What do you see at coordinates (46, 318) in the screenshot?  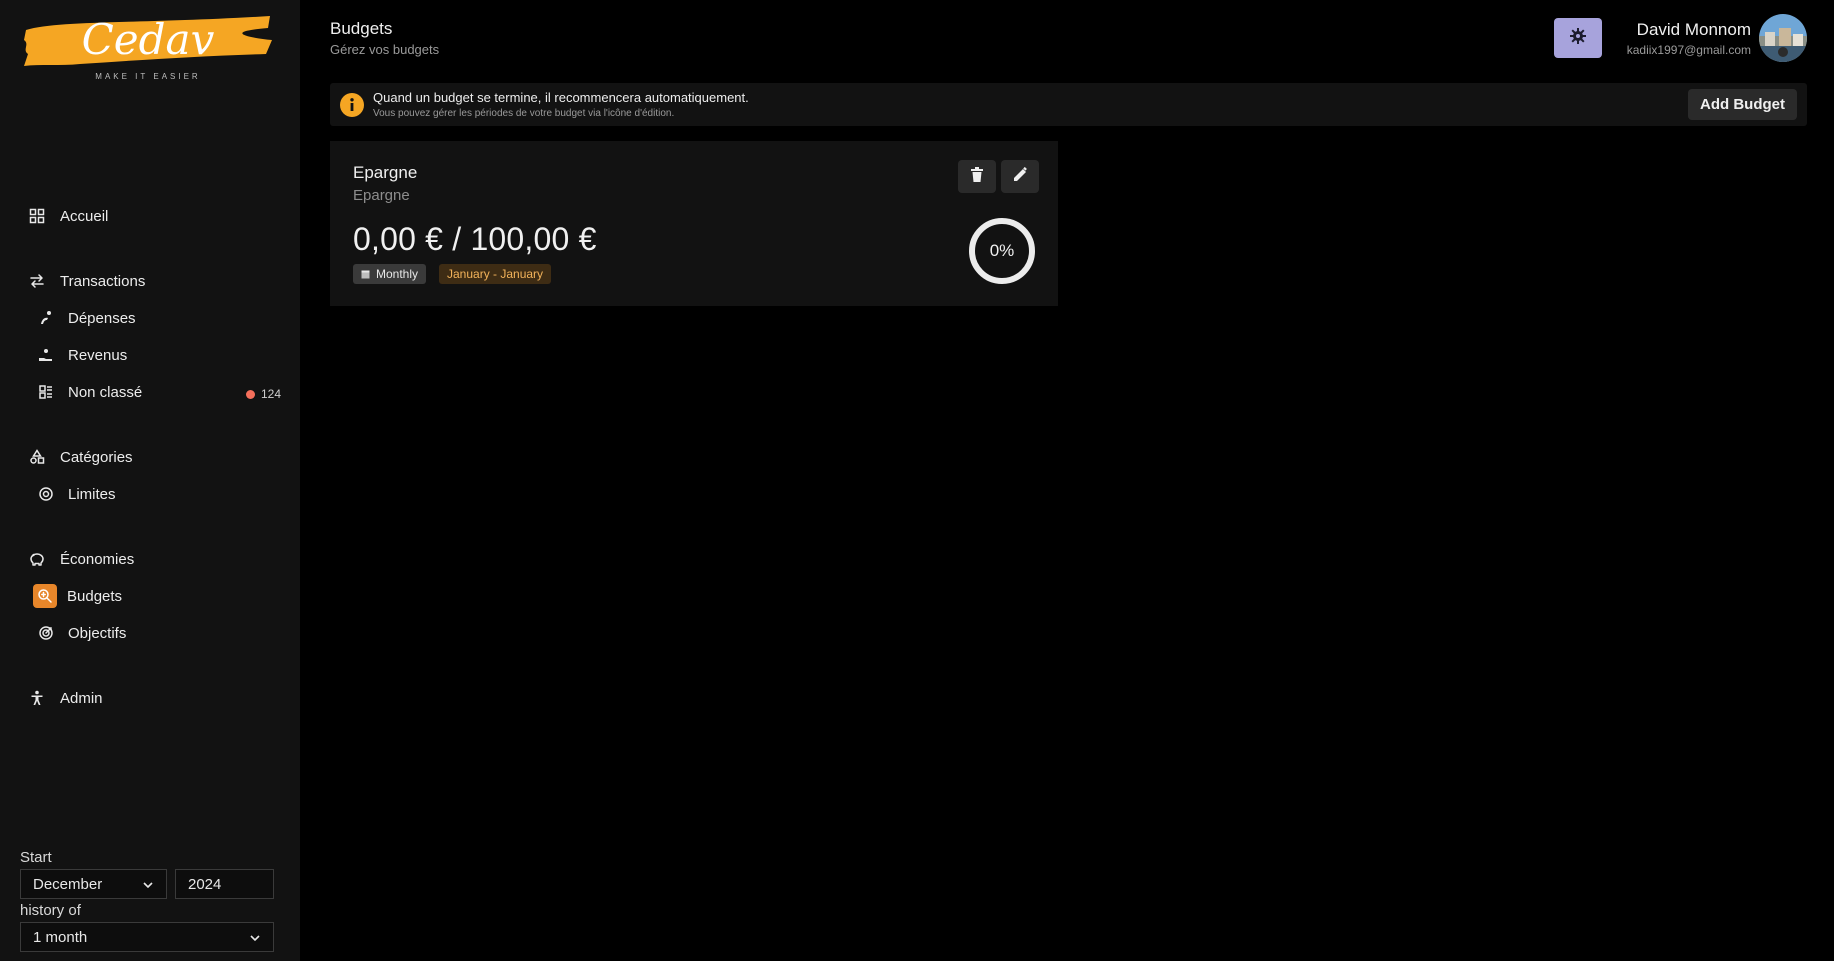 I see `hand-coins-icon` at bounding box center [46, 318].